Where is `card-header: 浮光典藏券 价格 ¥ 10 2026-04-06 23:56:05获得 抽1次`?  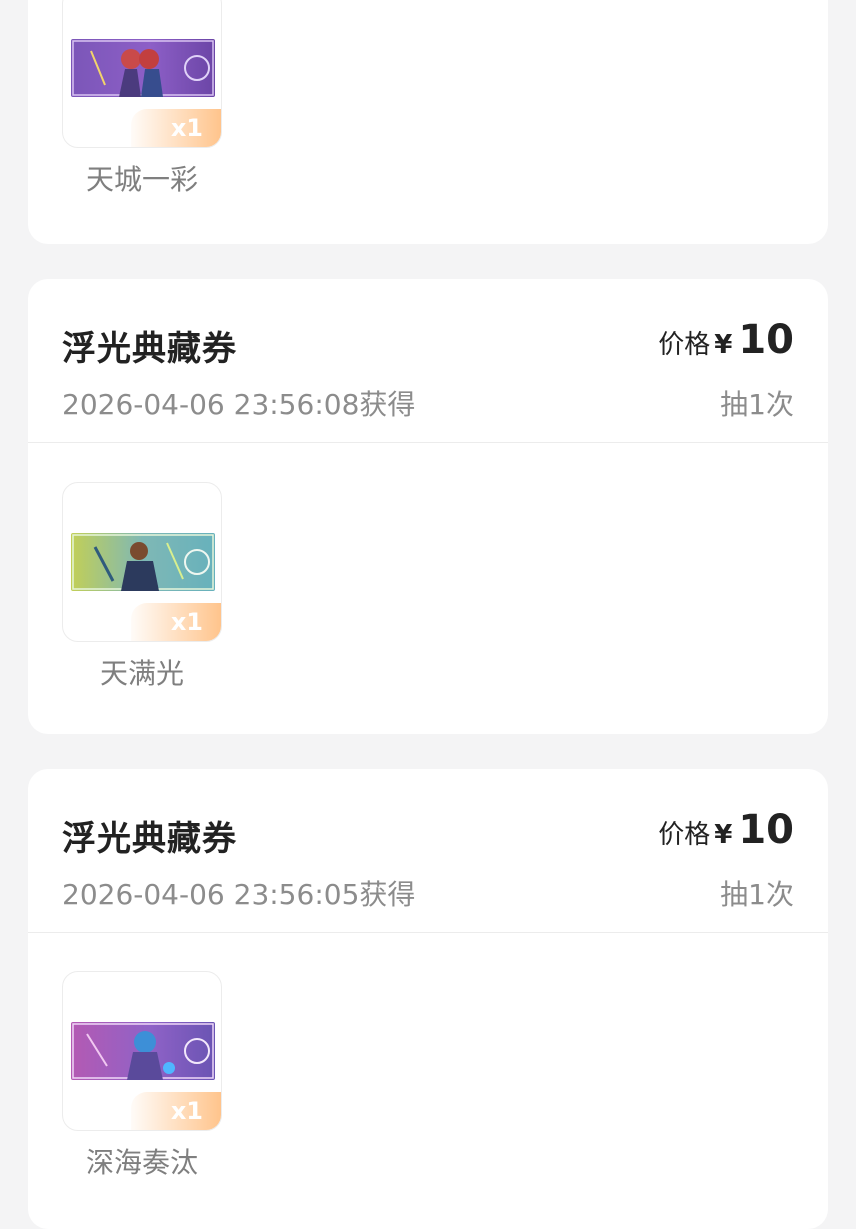 card-header: 浮光典藏券 价格 ¥ 10 2026-04-06 23:56:05获得 抽1次 is located at coordinates (428, 851).